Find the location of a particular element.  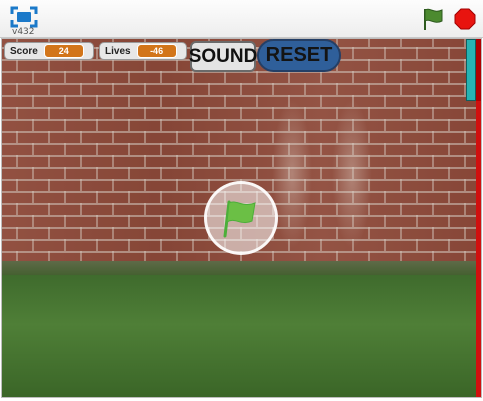

player-toolbar: v432 is located at coordinates (241, 19).